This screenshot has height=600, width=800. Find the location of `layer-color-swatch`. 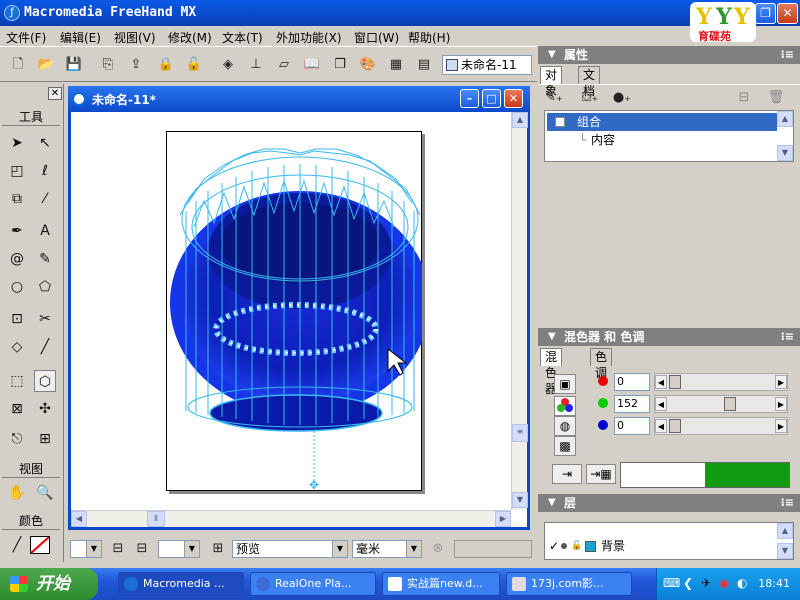

layer-color-swatch is located at coordinates (590, 546).